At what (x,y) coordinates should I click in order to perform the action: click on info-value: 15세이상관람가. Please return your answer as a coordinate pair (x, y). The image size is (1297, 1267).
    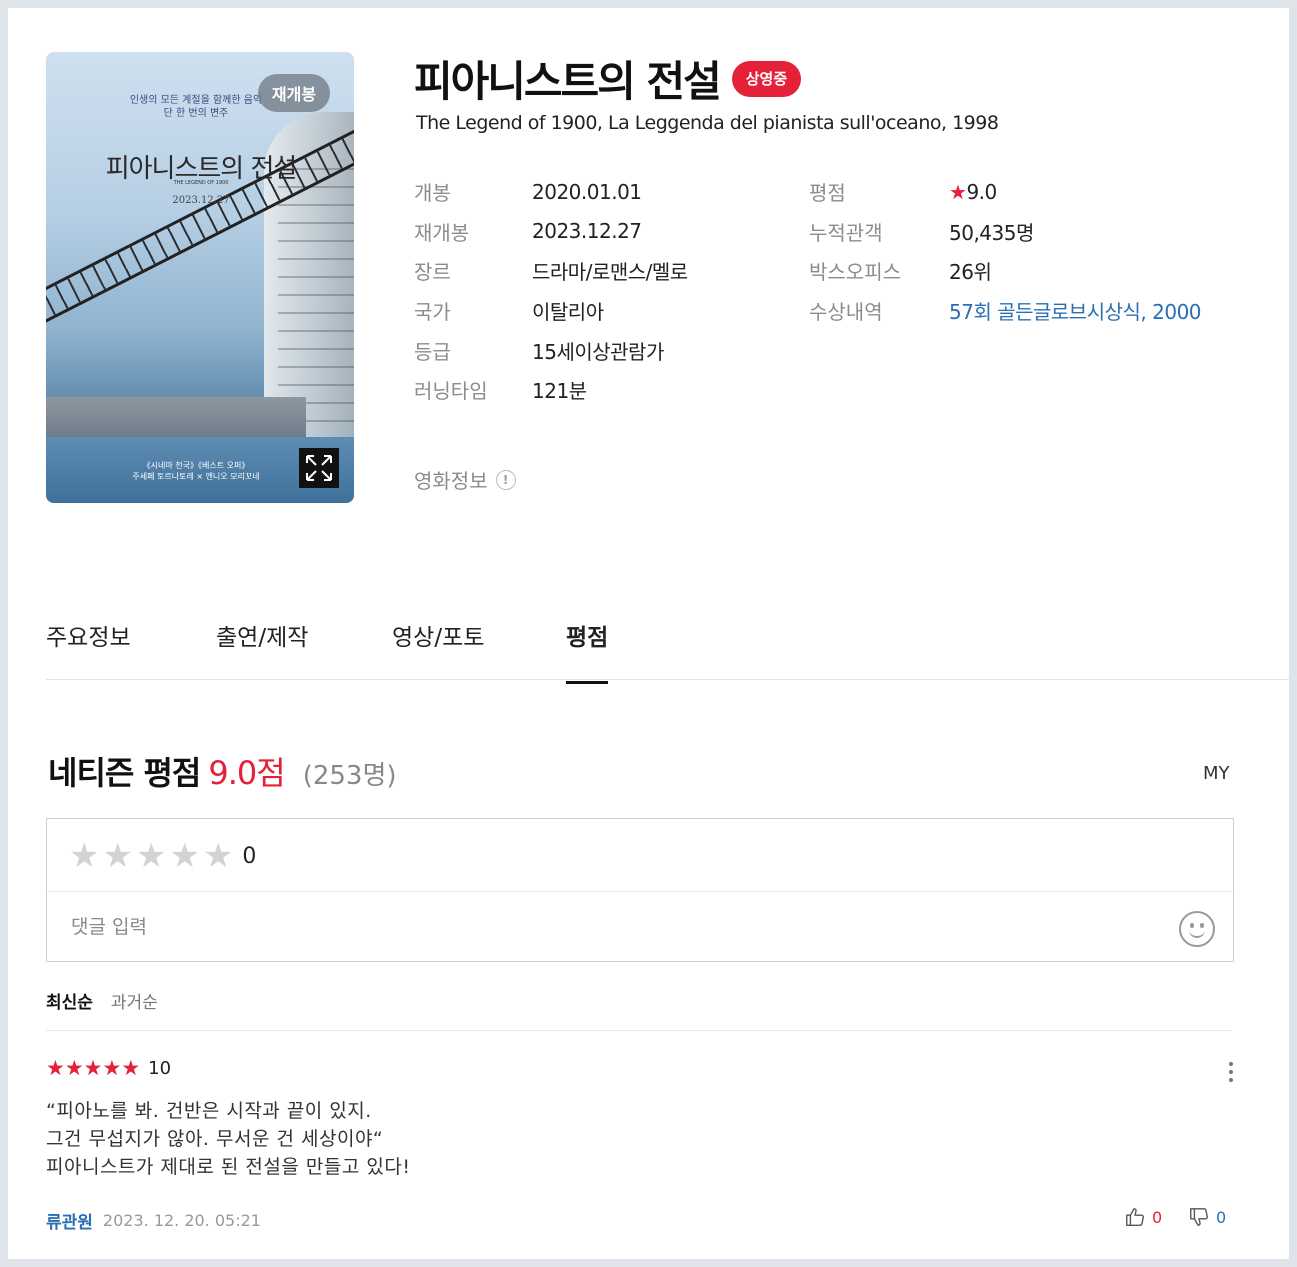
    Looking at the image, I should click on (598, 351).